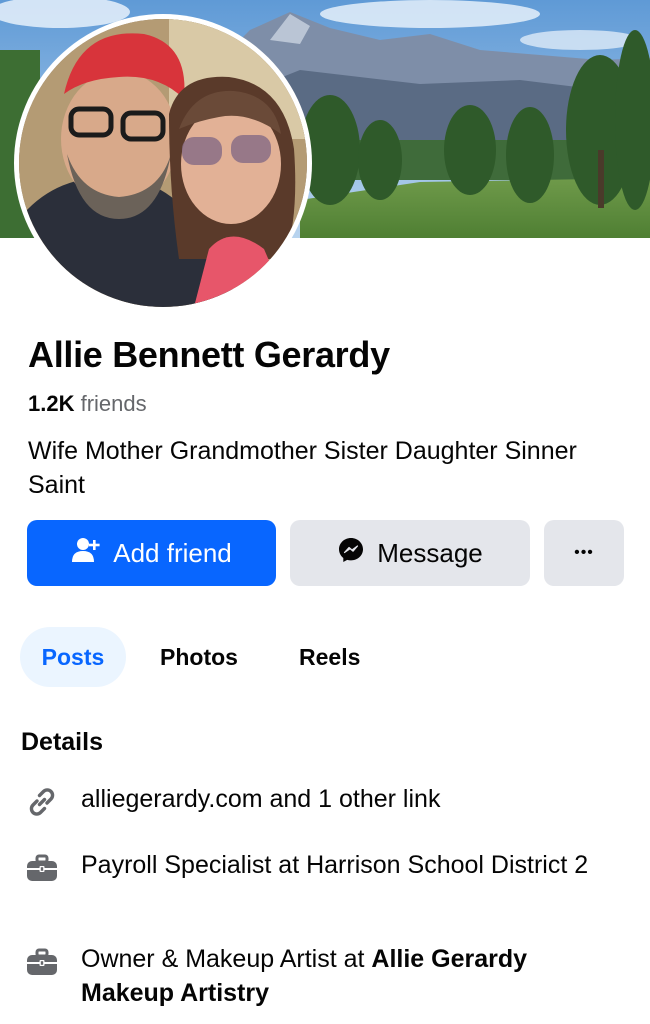  What do you see at coordinates (42, 802) in the screenshot?
I see `link-icon` at bounding box center [42, 802].